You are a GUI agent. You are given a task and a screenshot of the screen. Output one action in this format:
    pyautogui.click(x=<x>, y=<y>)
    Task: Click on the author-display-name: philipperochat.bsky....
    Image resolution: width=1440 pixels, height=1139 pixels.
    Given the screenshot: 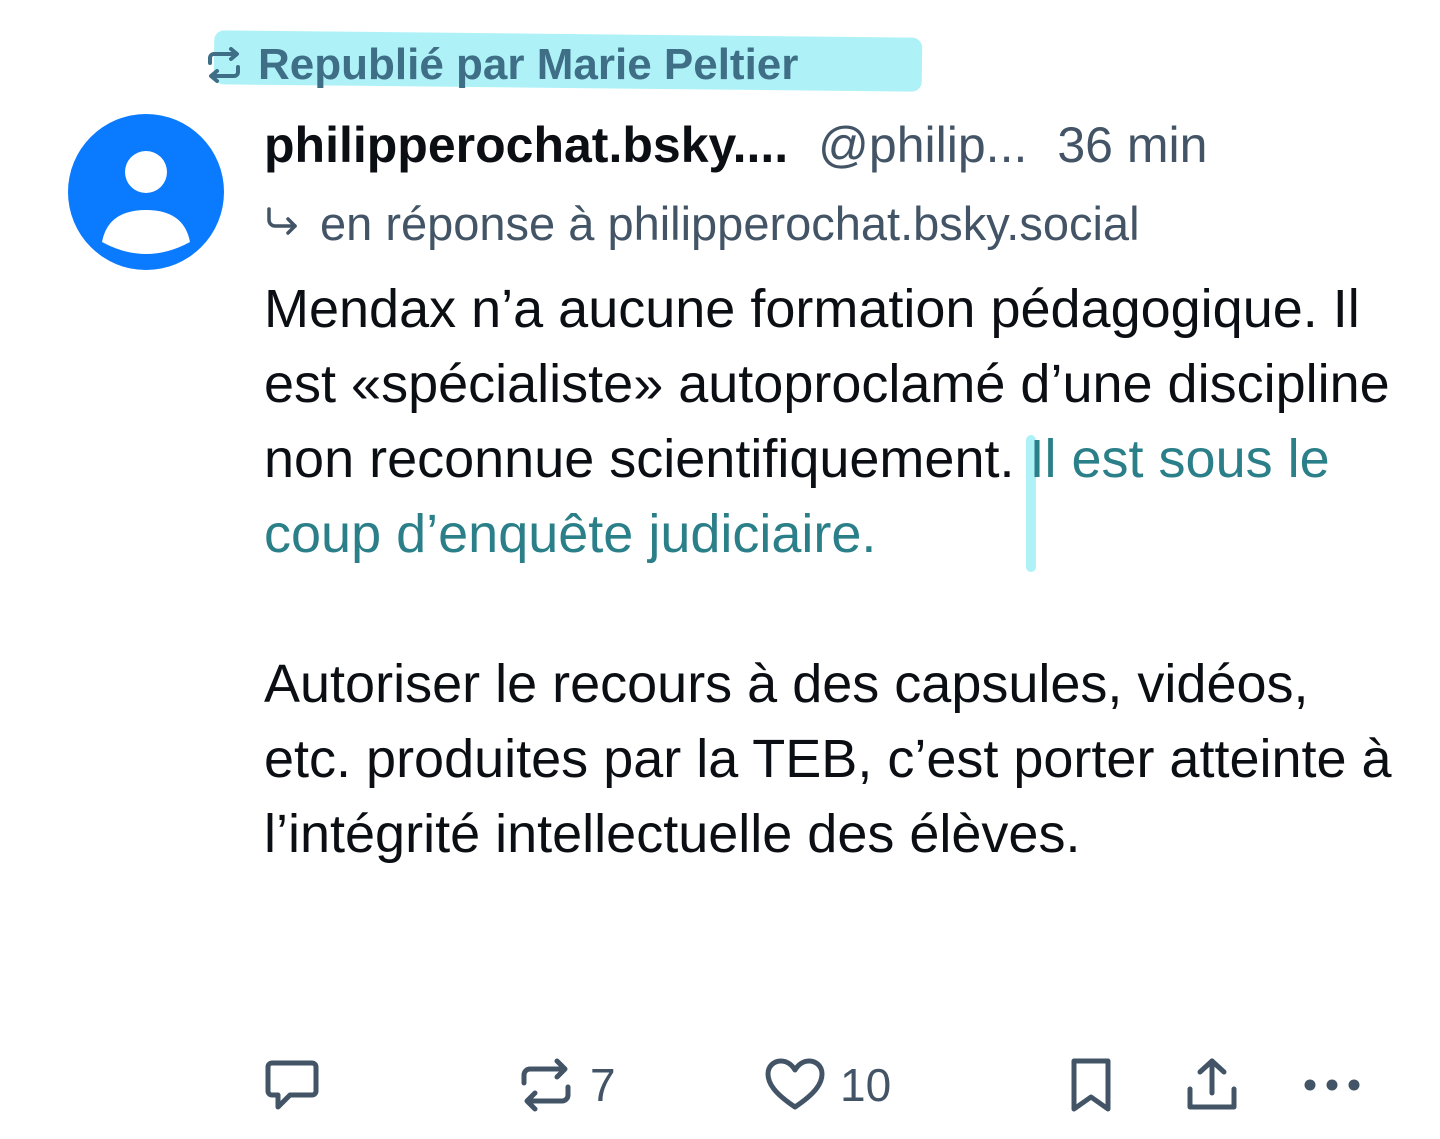 What is the action you would take?
    pyautogui.click(x=526, y=145)
    